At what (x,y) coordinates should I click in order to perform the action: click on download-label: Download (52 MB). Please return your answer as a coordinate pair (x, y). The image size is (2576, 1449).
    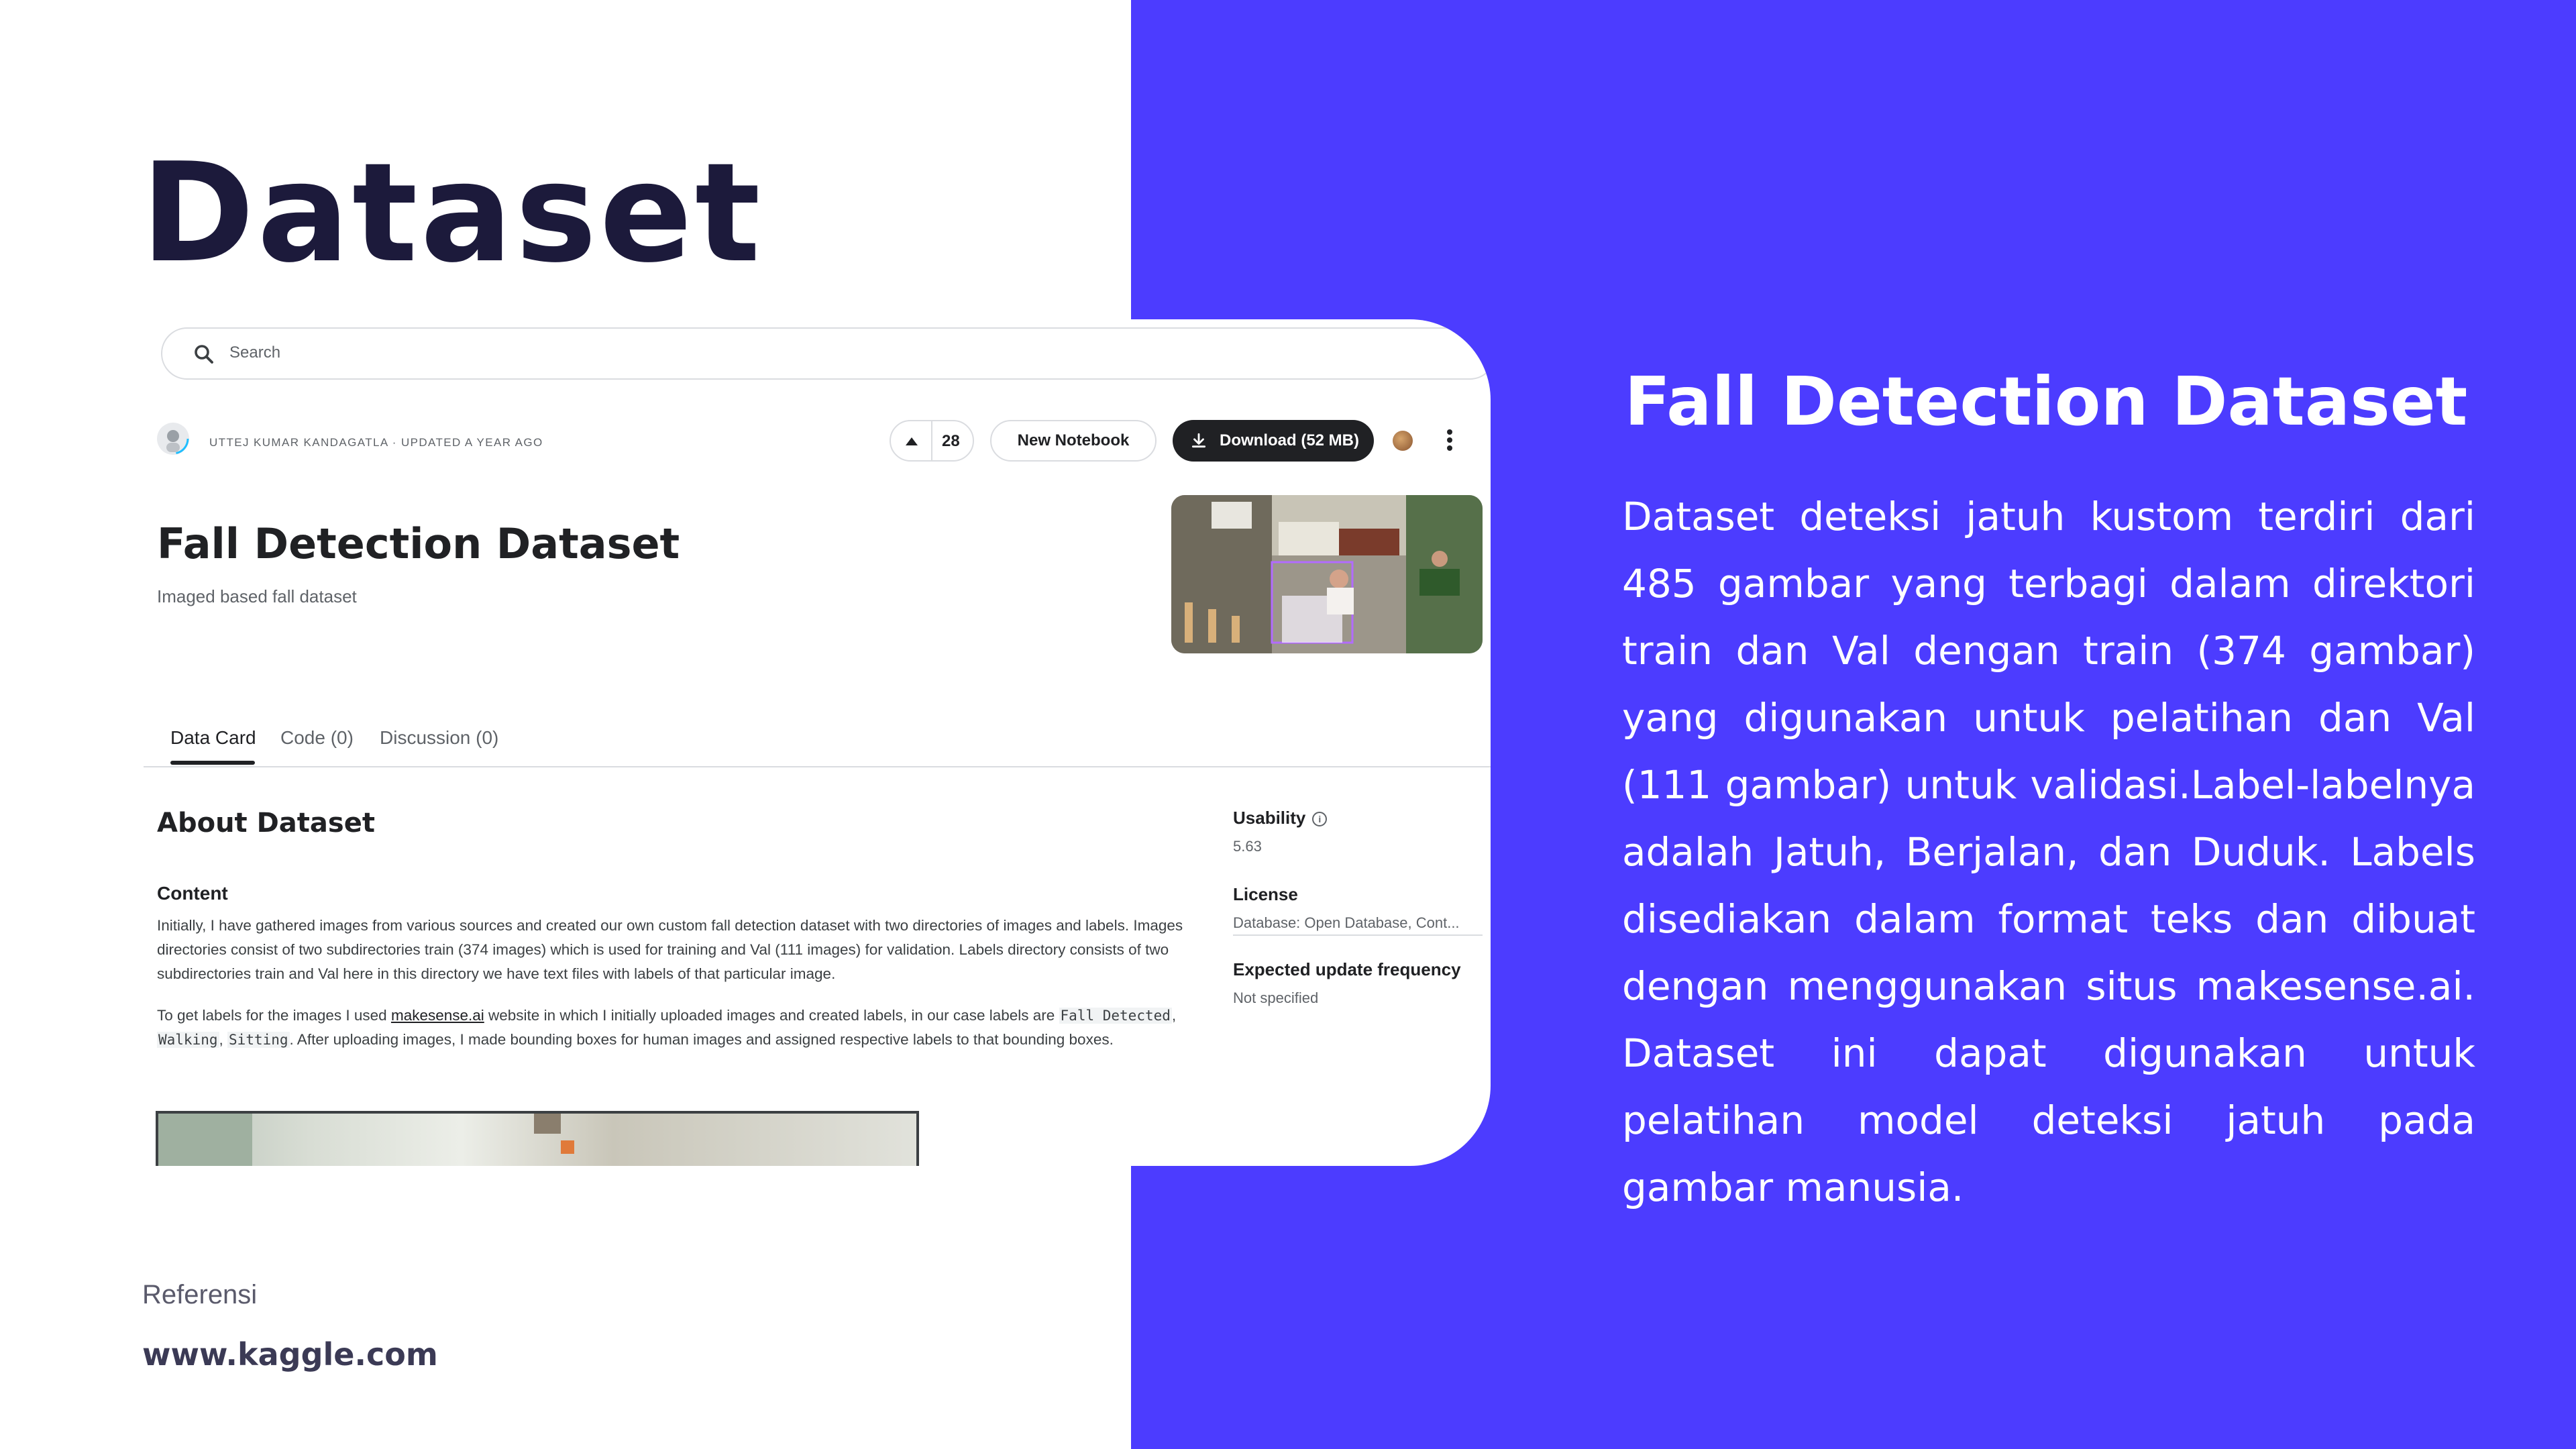
    Looking at the image, I should click on (1289, 440).